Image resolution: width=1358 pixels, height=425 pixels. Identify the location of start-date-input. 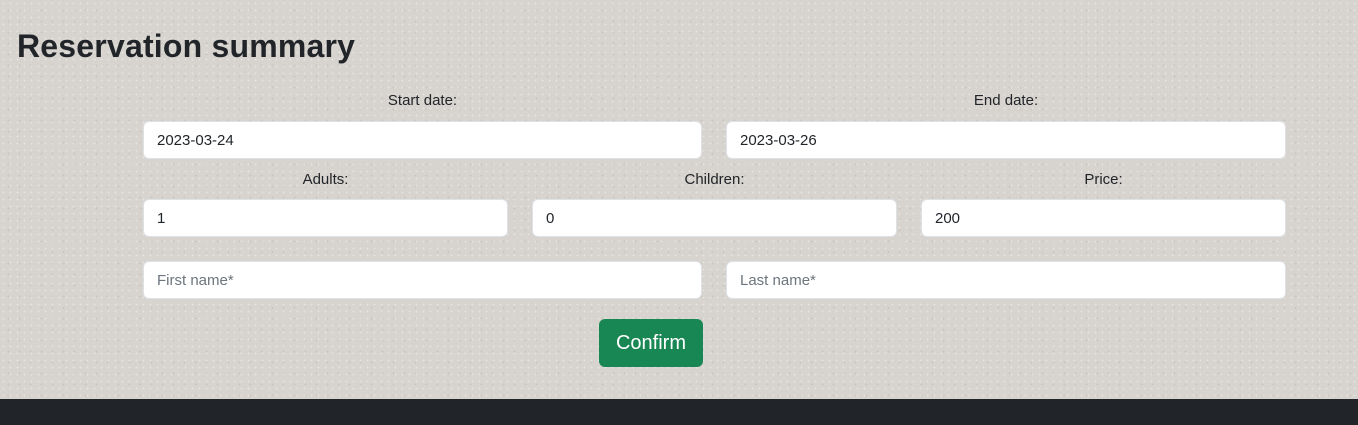
(422, 140).